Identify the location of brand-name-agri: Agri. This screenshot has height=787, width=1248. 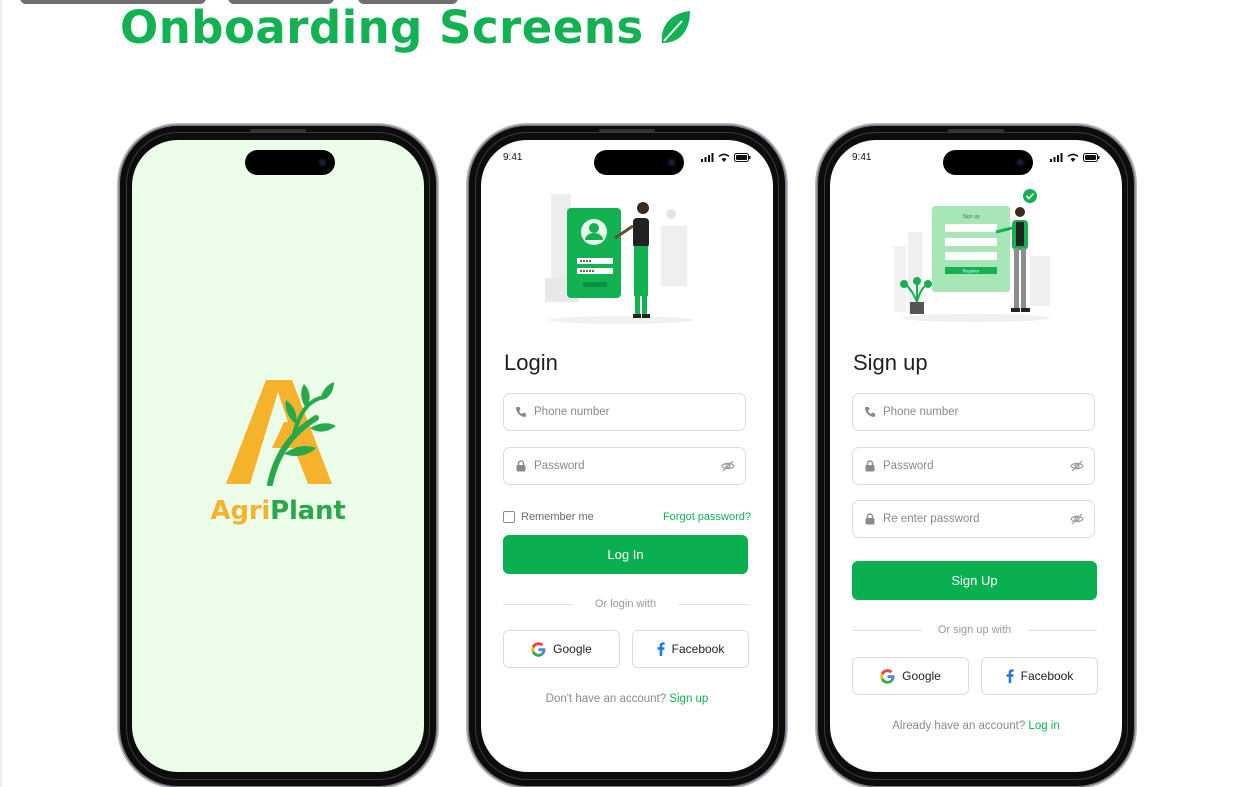
(240, 511).